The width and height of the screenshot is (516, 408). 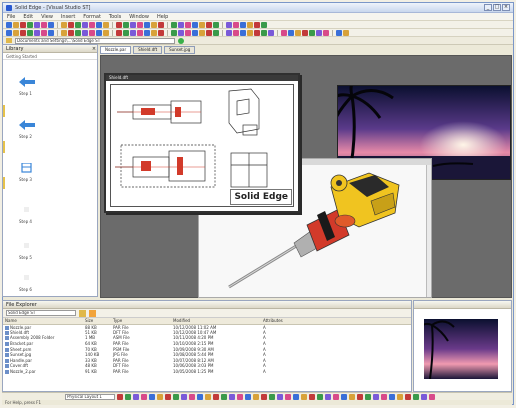 What do you see at coordinates (28, 17) in the screenshot?
I see `menu-edit: Edit` at bounding box center [28, 17].